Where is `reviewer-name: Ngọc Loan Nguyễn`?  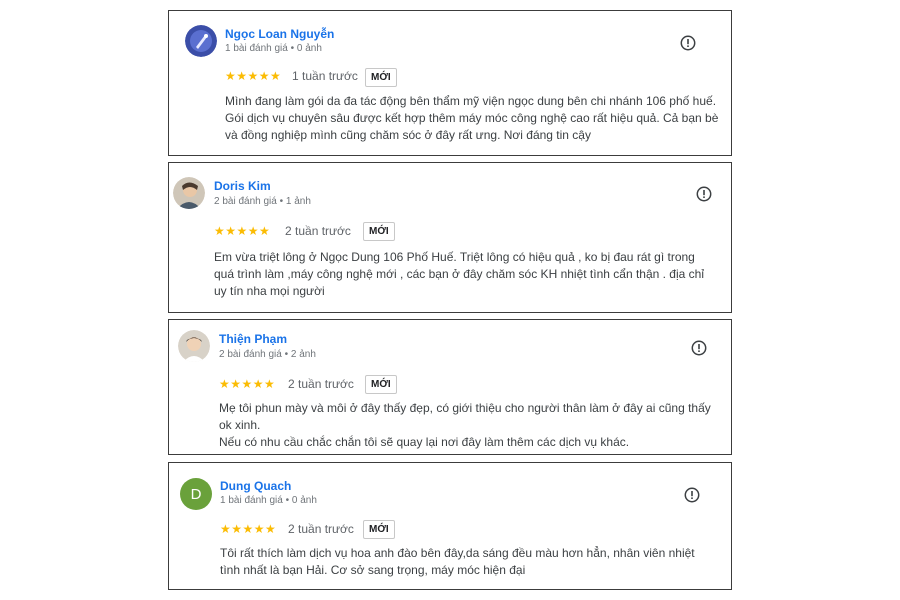
reviewer-name: Ngọc Loan Nguyễn is located at coordinates (279, 34).